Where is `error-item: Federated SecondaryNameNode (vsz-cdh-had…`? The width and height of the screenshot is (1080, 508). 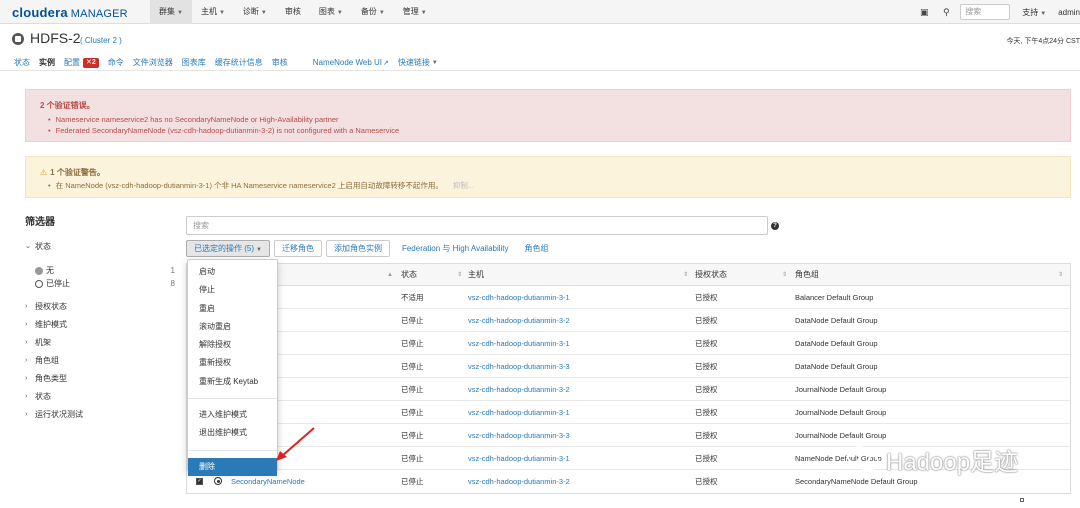
error-item: Federated SecondaryNameNode (vsz-cdh-had… is located at coordinates (552, 130).